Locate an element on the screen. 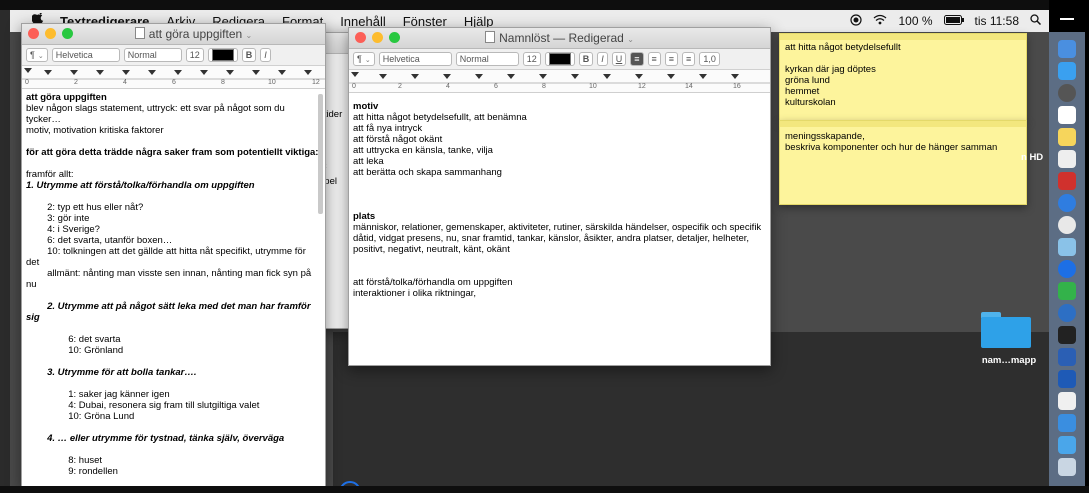  photos-icon is located at coordinates (1067, 225).